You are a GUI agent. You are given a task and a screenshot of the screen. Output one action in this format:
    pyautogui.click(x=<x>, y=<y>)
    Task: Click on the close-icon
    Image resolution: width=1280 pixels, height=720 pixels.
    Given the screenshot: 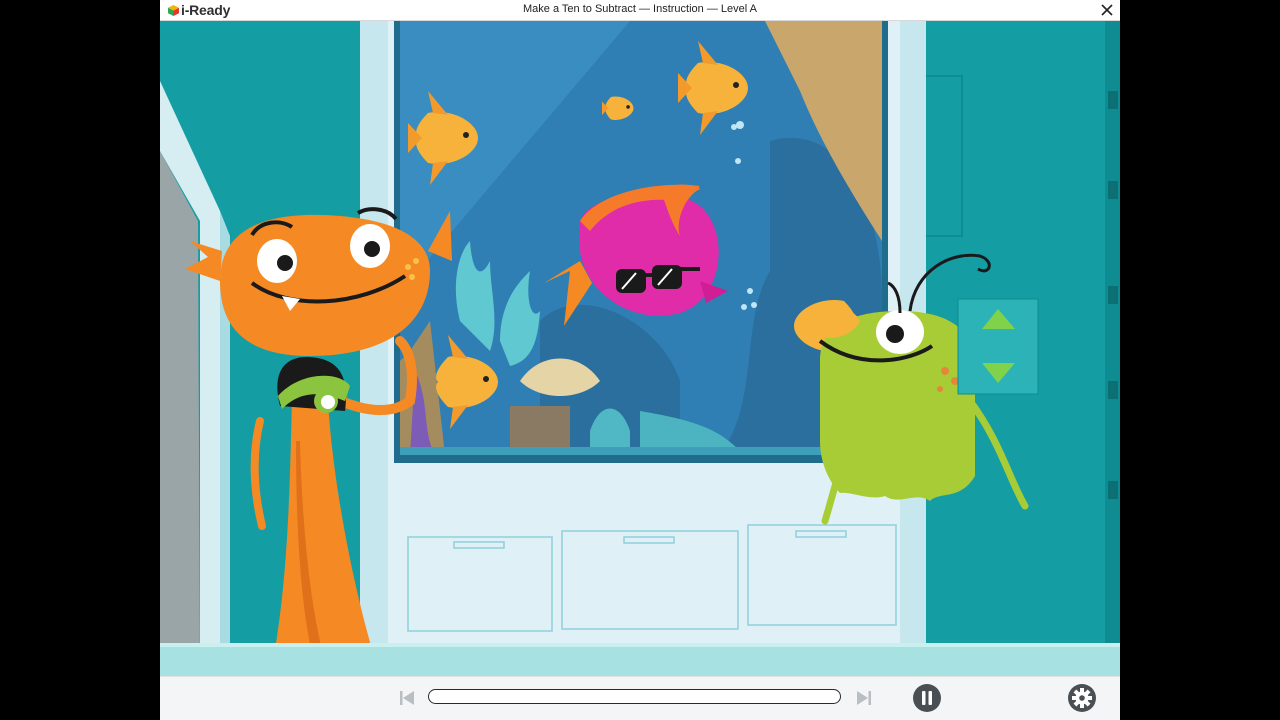 What is the action you would take?
    pyautogui.click(x=1107, y=10)
    